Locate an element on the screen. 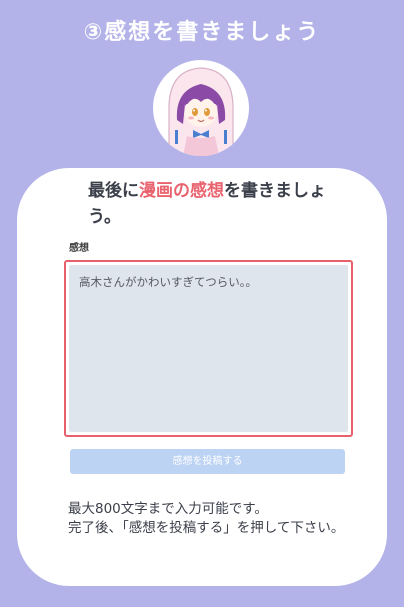 Image resolution: width=404 pixels, height=607 pixels. note-line-2: 完了後、「感想を投稿する」を押して下さい。 is located at coordinates (206, 528).